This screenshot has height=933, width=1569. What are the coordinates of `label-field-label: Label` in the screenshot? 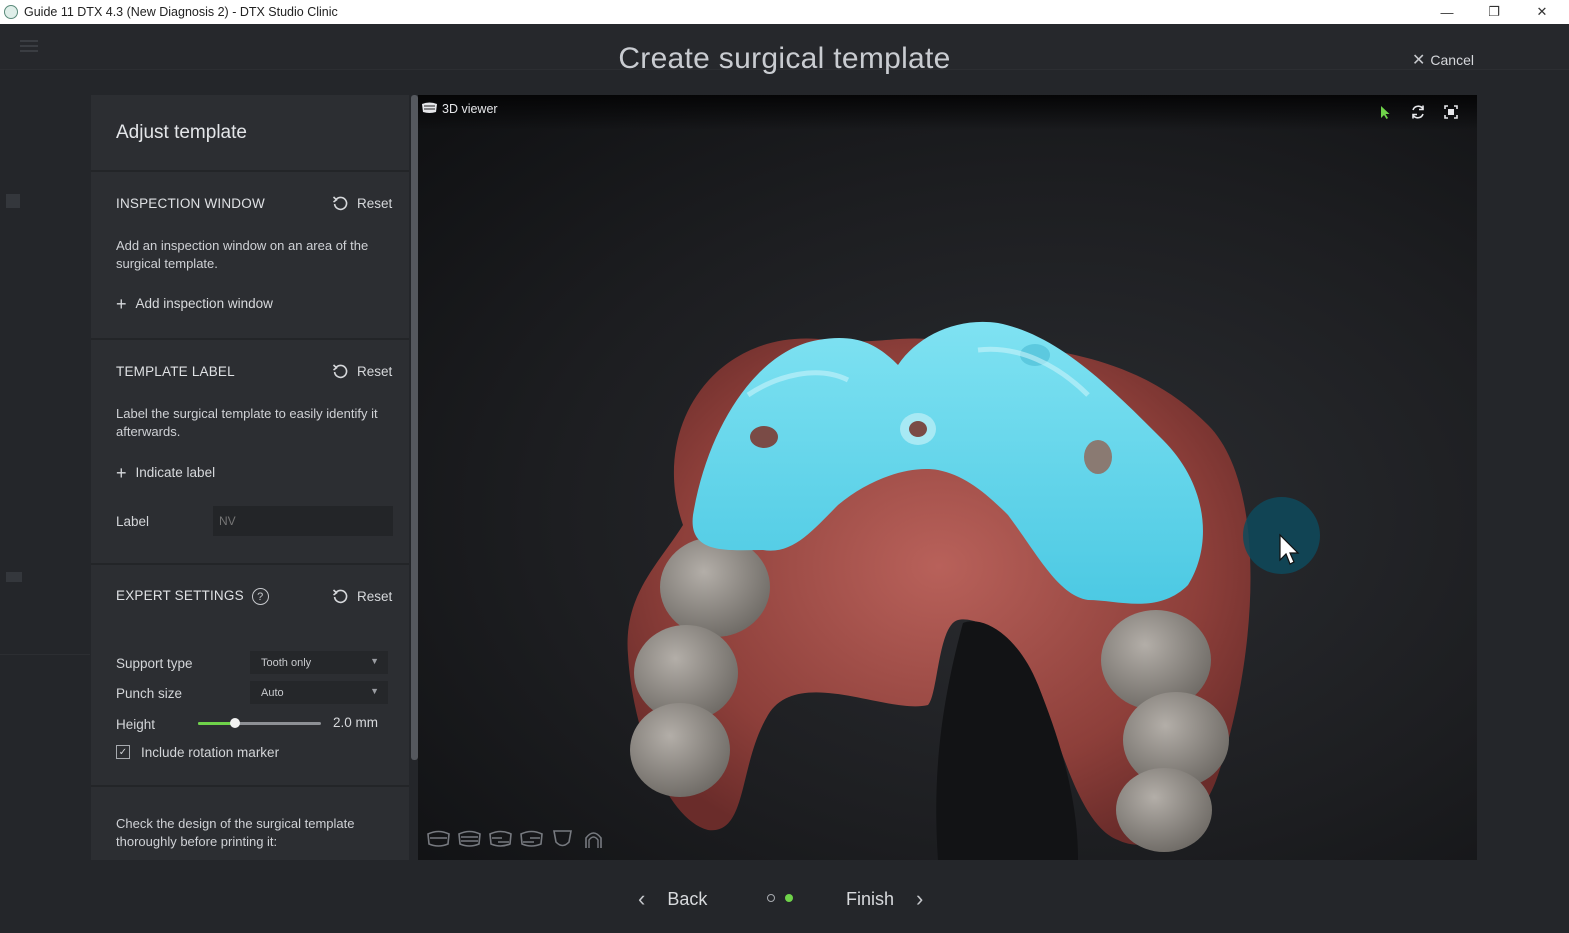 It's located at (133, 521).